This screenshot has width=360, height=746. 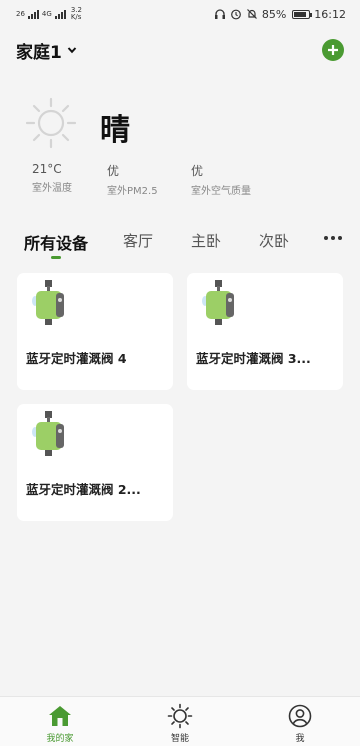 What do you see at coordinates (251, 14) in the screenshot?
I see `mute-bell-icon` at bounding box center [251, 14].